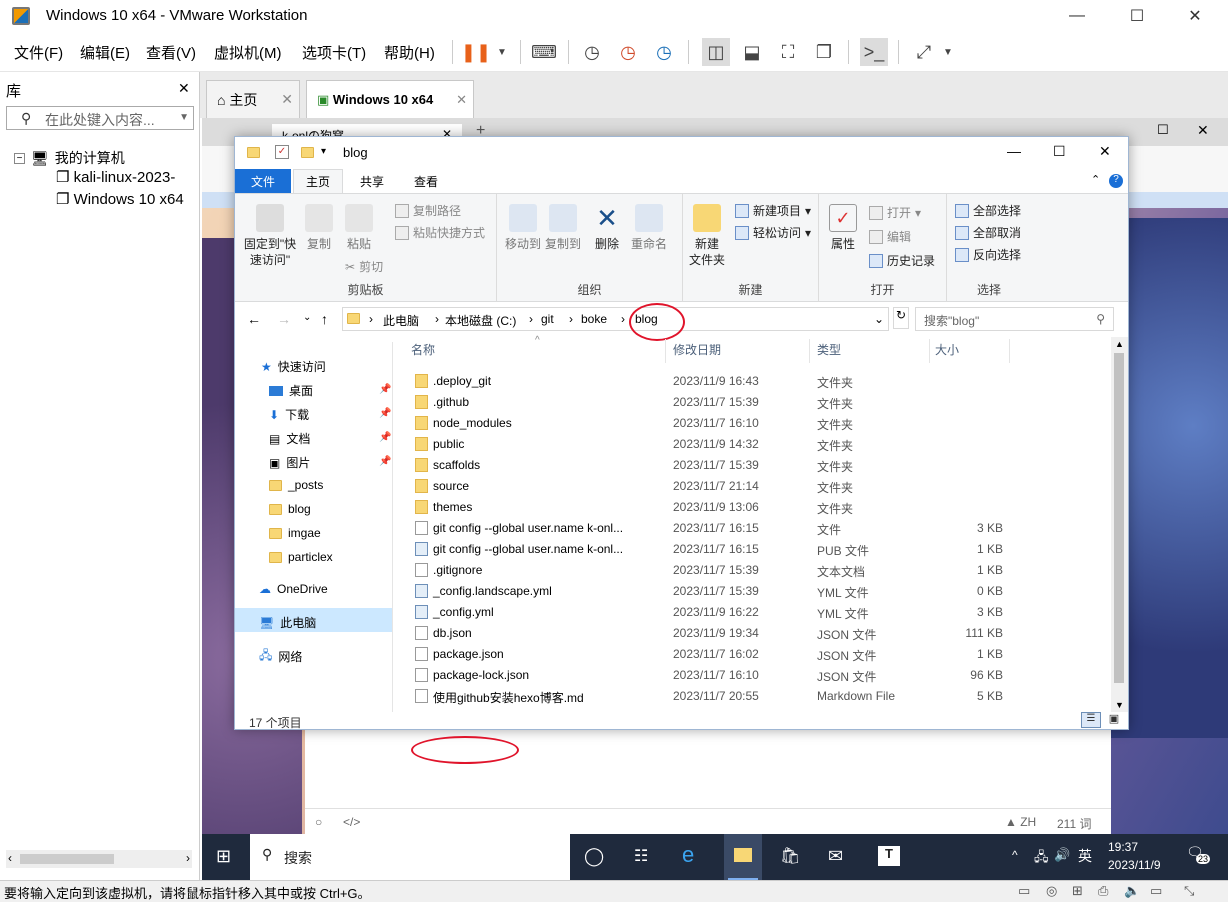 The image size is (1228, 902). Describe the element at coordinates (607, 228) in the screenshot. I see `delete-button: ✕ 删除` at that location.